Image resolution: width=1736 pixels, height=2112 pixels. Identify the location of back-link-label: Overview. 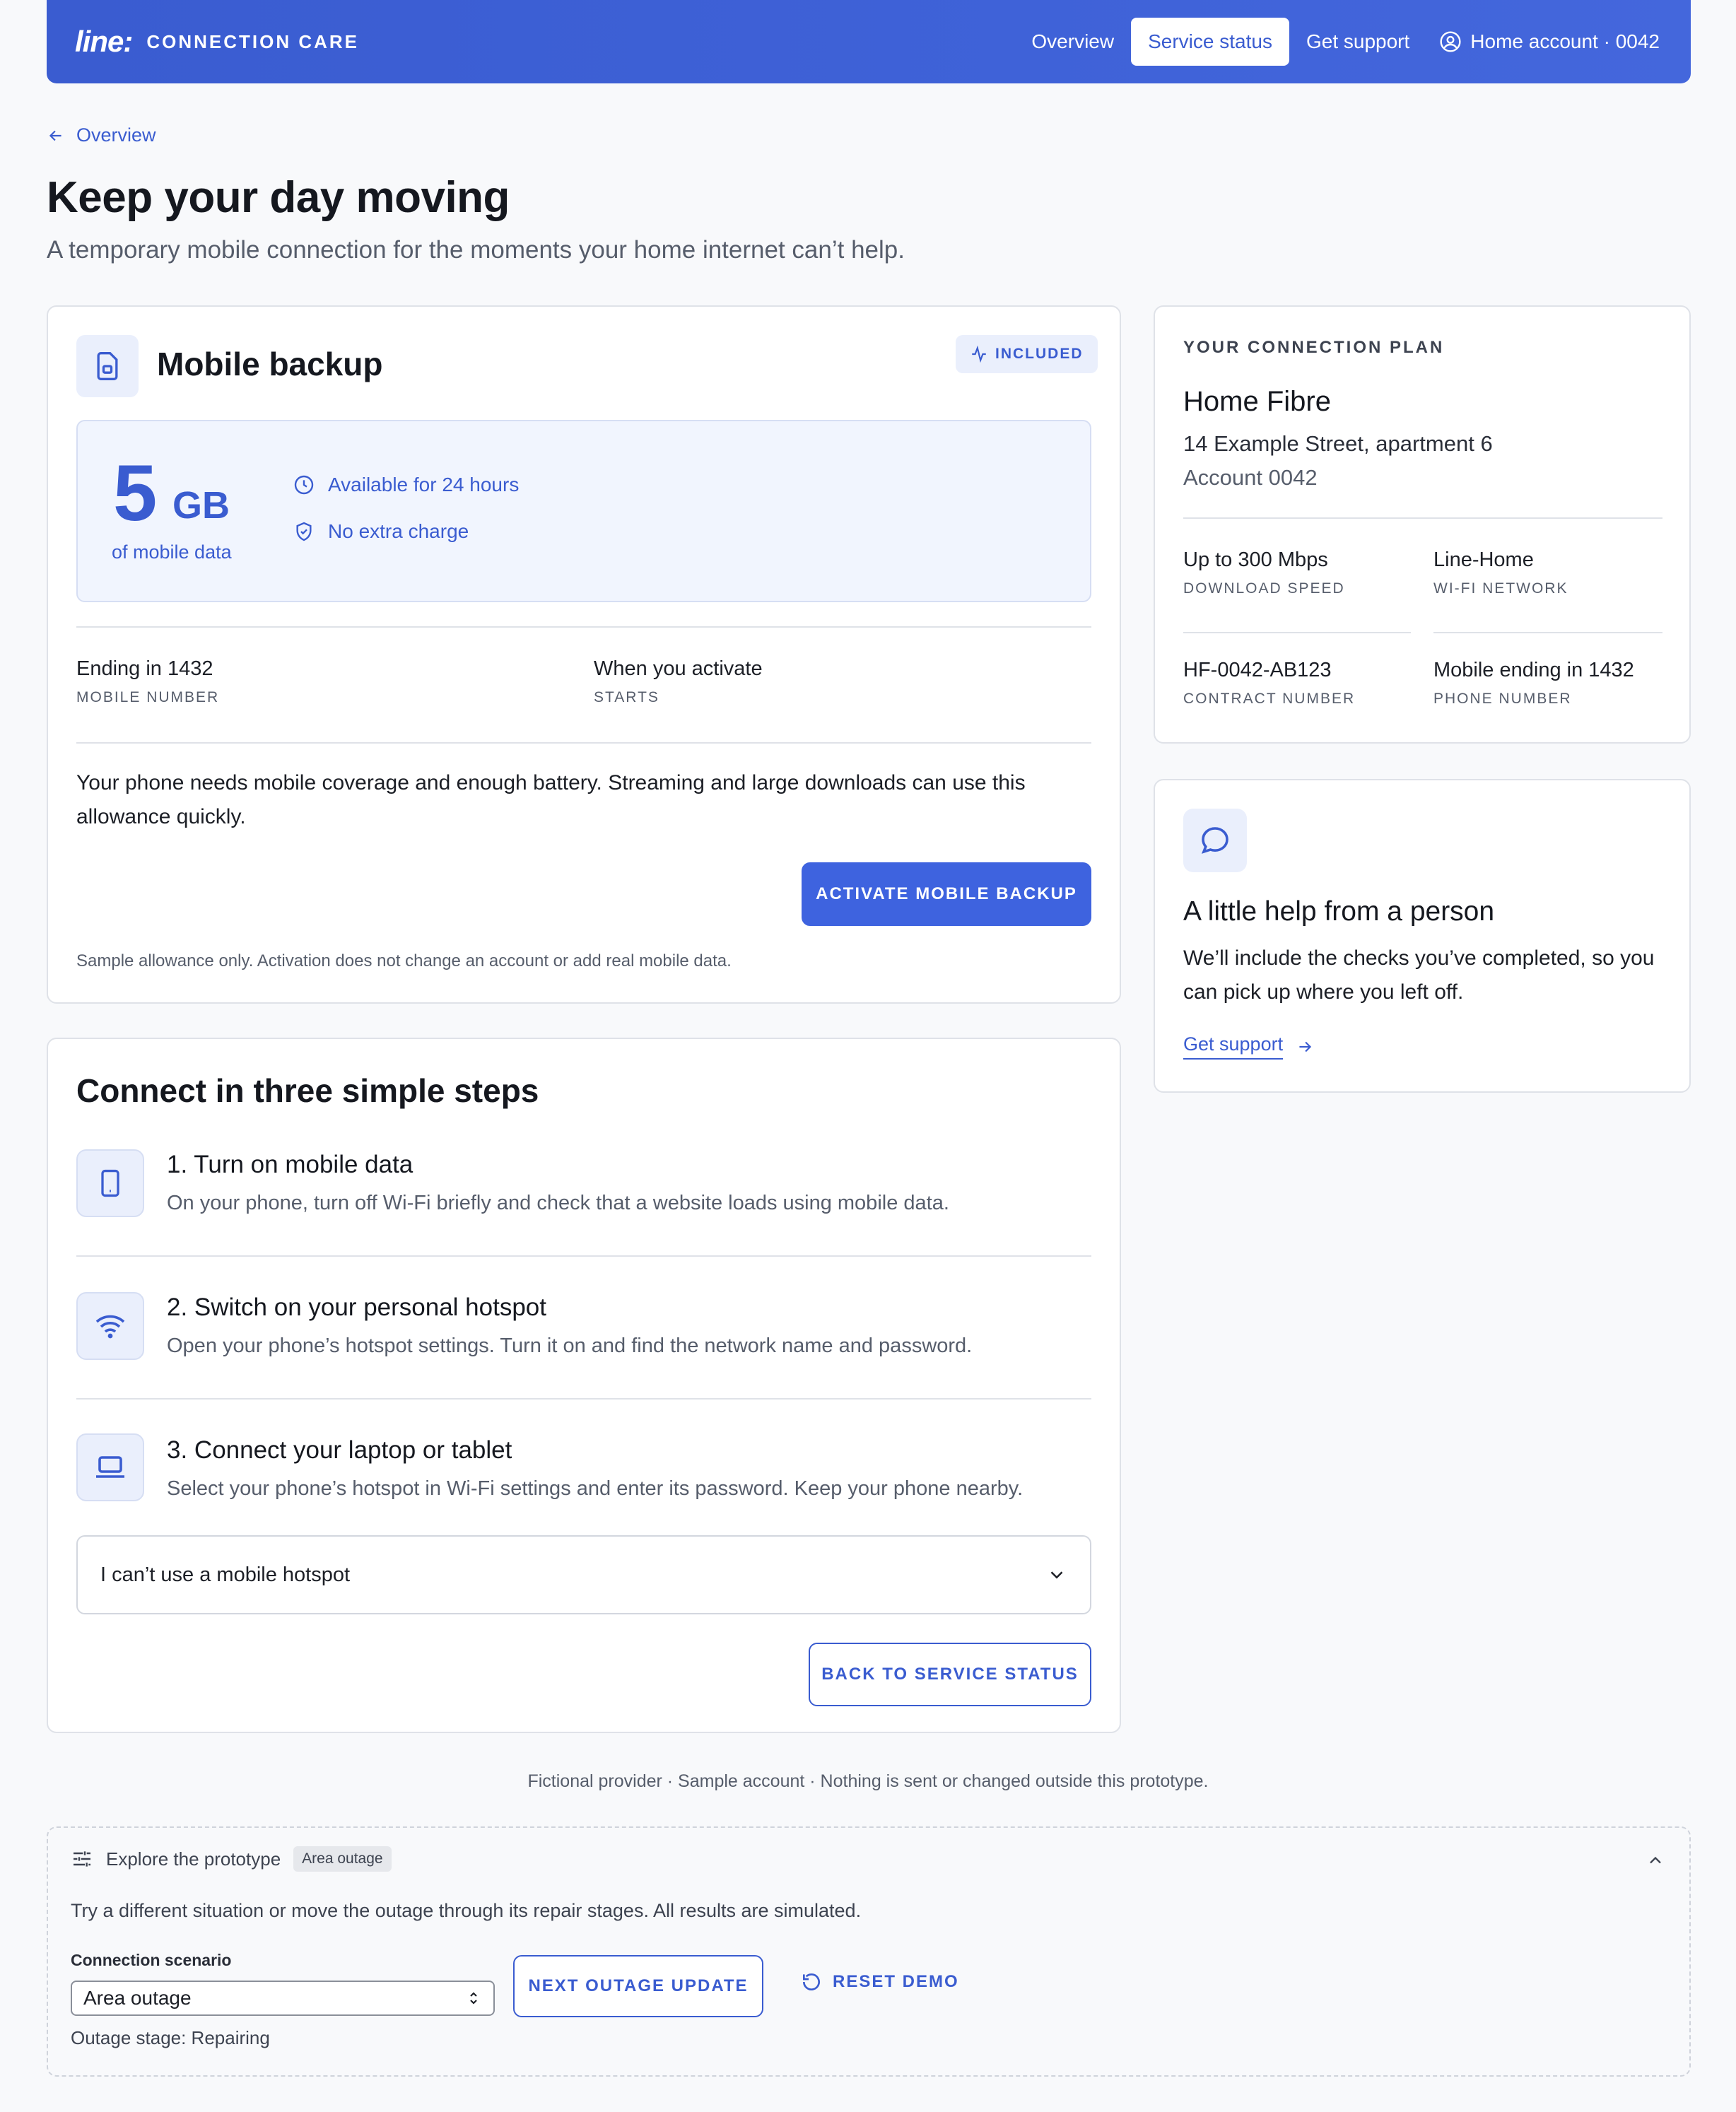
(116, 135).